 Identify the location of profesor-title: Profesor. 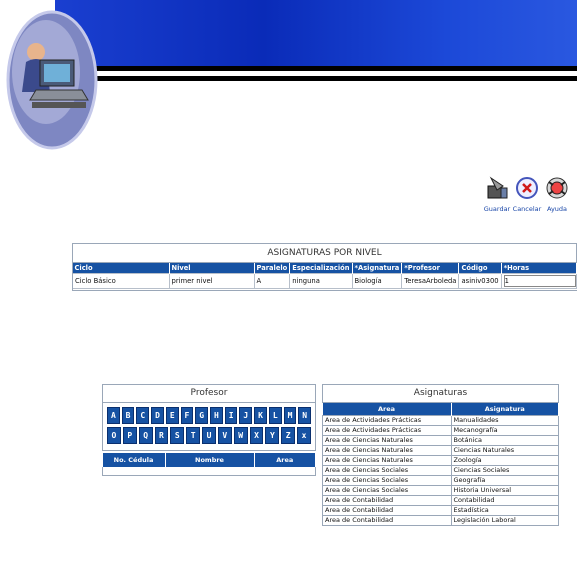
(209, 393).